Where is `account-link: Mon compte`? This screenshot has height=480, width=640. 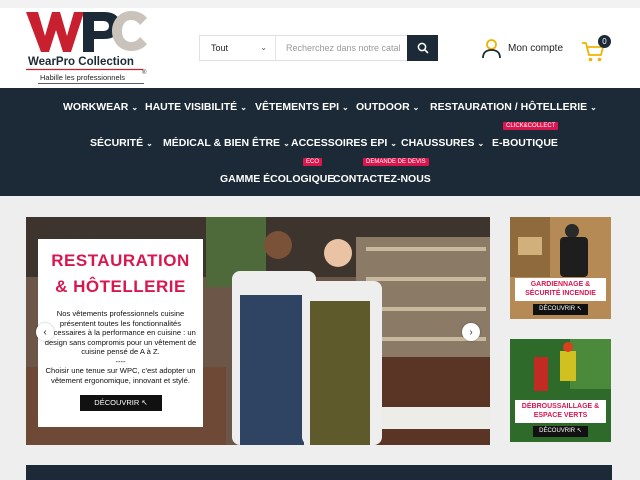
account-link: Mon compte is located at coordinates (522, 48).